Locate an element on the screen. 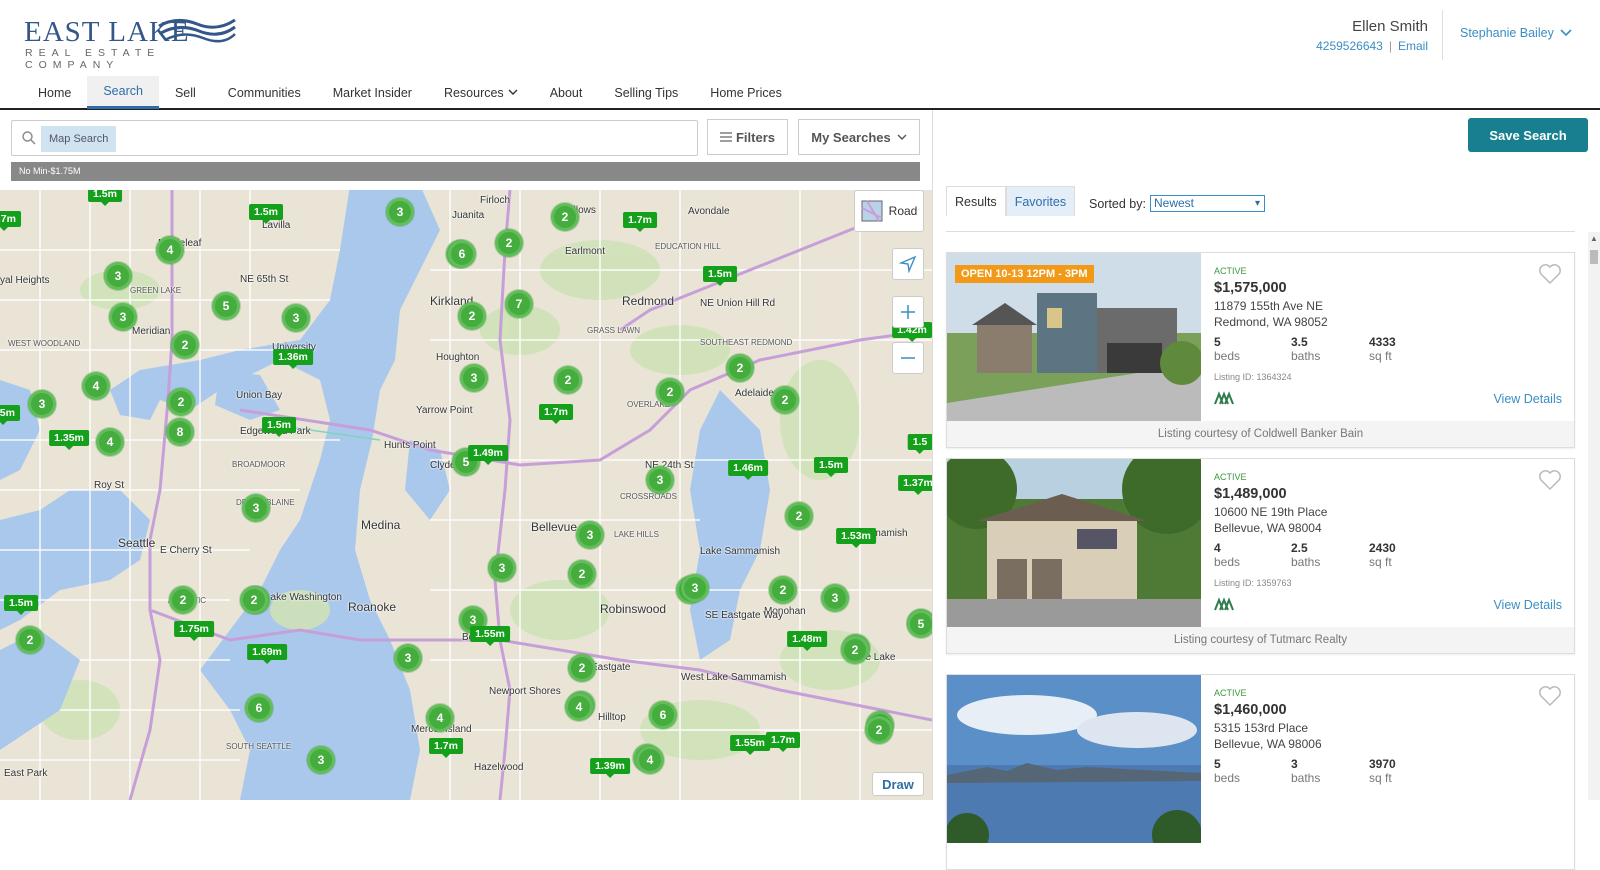 The width and height of the screenshot is (1600, 870). listing-photo: OPEN 10-13 12PM - 3PM is located at coordinates (1074, 337).